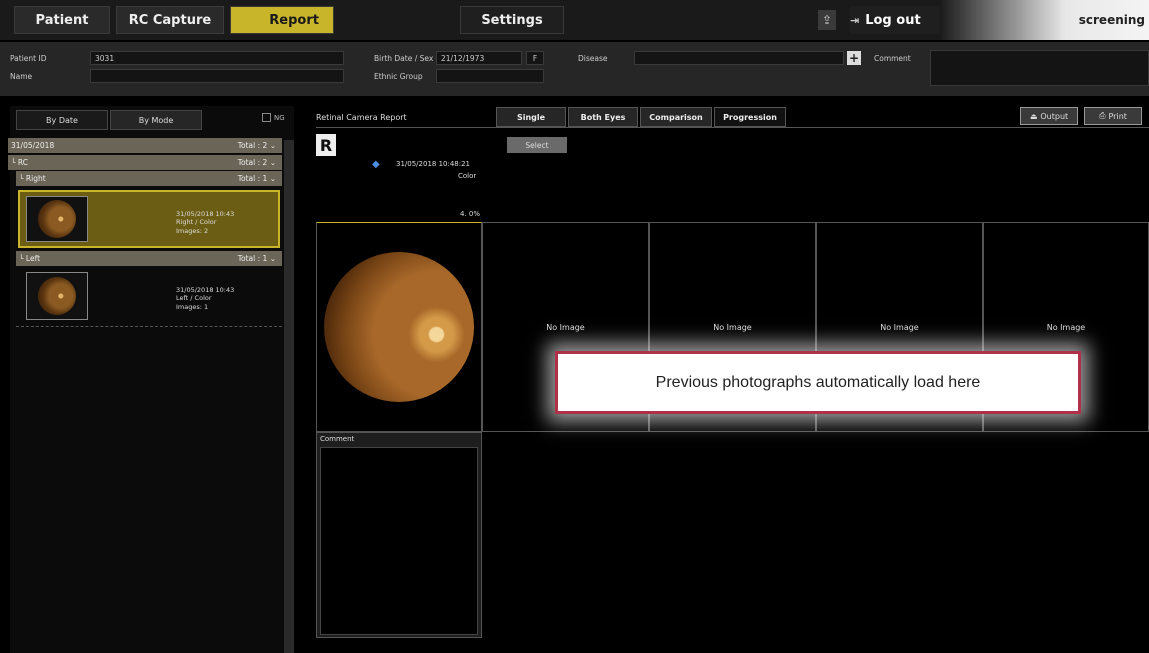 The image size is (1149, 653). What do you see at coordinates (376, 164) in the screenshot?
I see `diamond-marker-icon: ◆` at bounding box center [376, 164].